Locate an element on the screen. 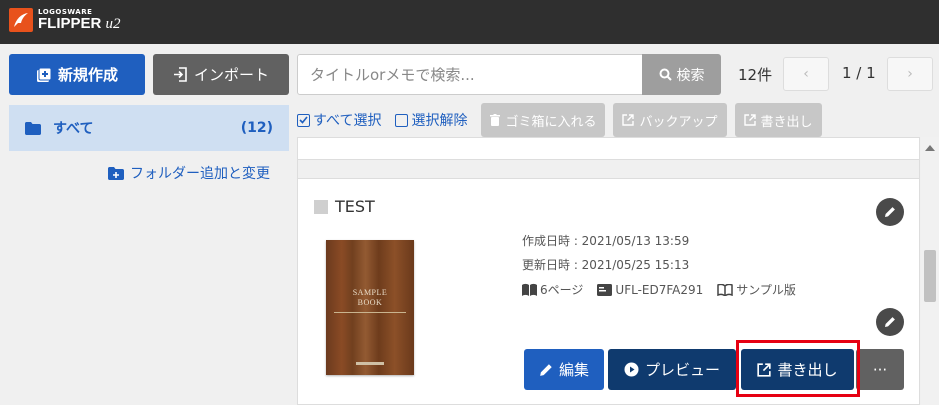  deselect-checkbox: 選択解除 is located at coordinates (431, 120).